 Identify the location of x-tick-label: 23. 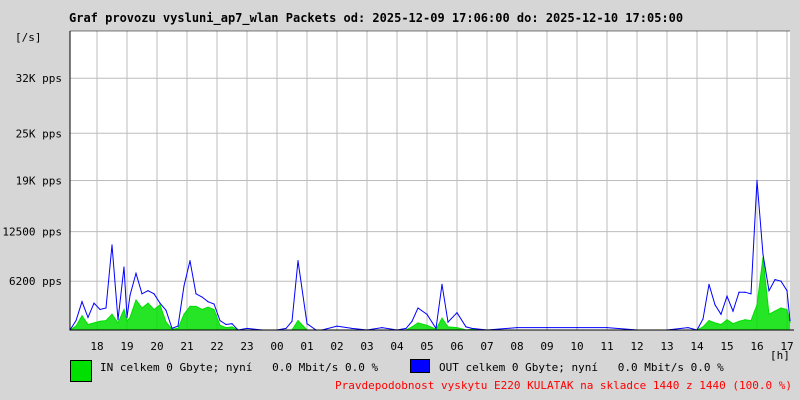
(246, 346).